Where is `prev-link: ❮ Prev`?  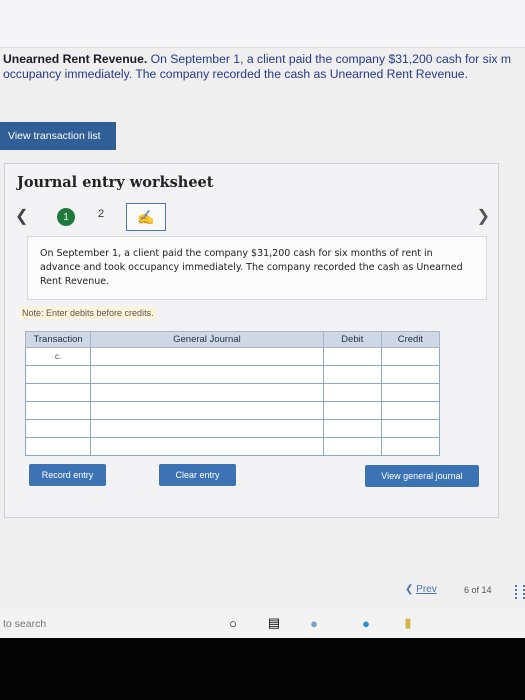
prev-link: ❮ Prev is located at coordinates (421, 589).